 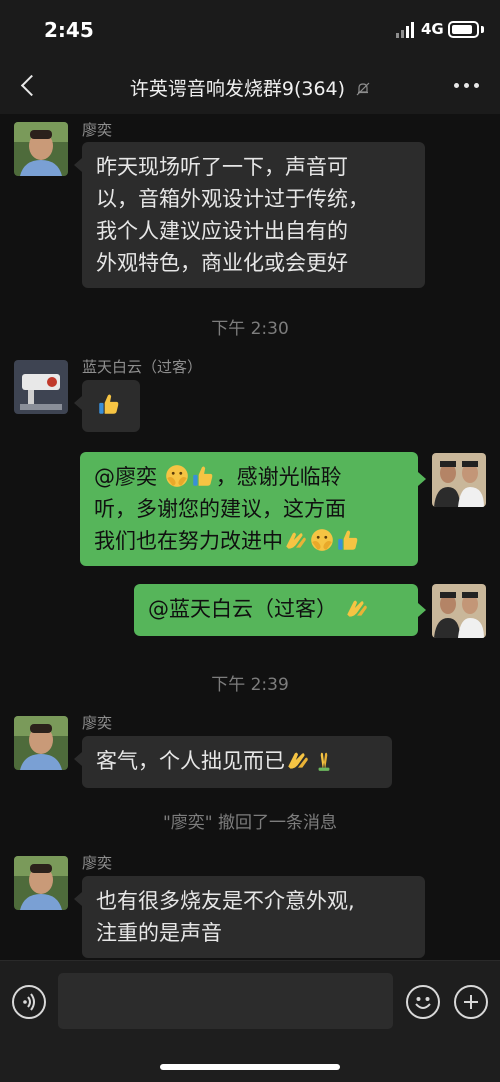 I want to click on system-notice: "廖奕" 撤回了一条消息, so click(x=250, y=823).